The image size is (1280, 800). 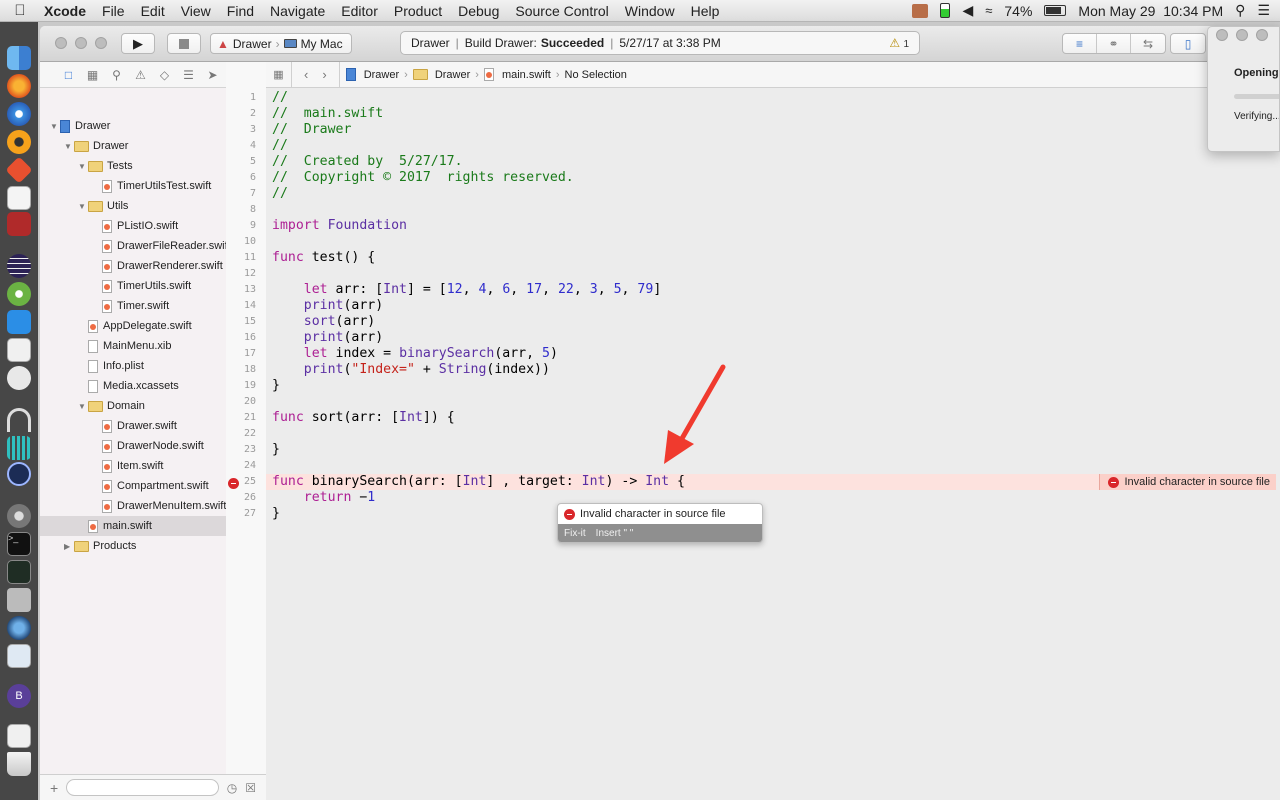 I want to click on minimize-window-button, so click(x=81, y=43).